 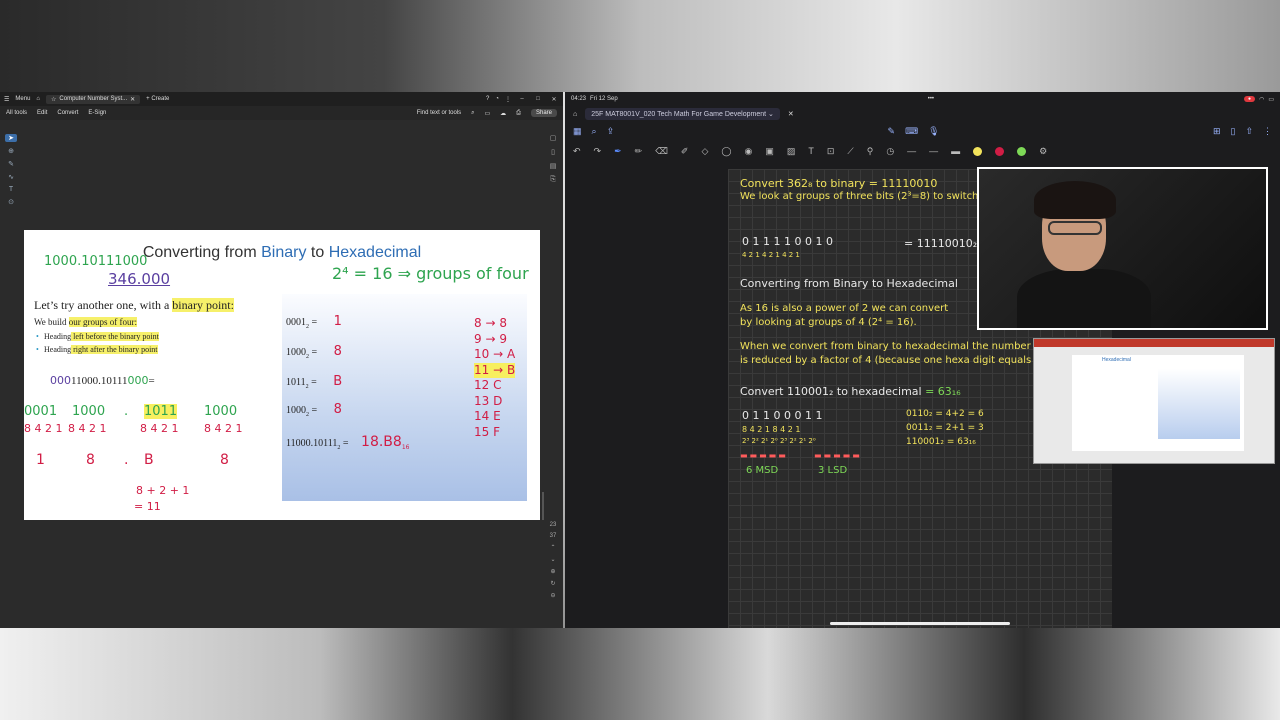 What do you see at coordinates (1022, 151) in the screenshot?
I see `color-green-swatch` at bounding box center [1022, 151].